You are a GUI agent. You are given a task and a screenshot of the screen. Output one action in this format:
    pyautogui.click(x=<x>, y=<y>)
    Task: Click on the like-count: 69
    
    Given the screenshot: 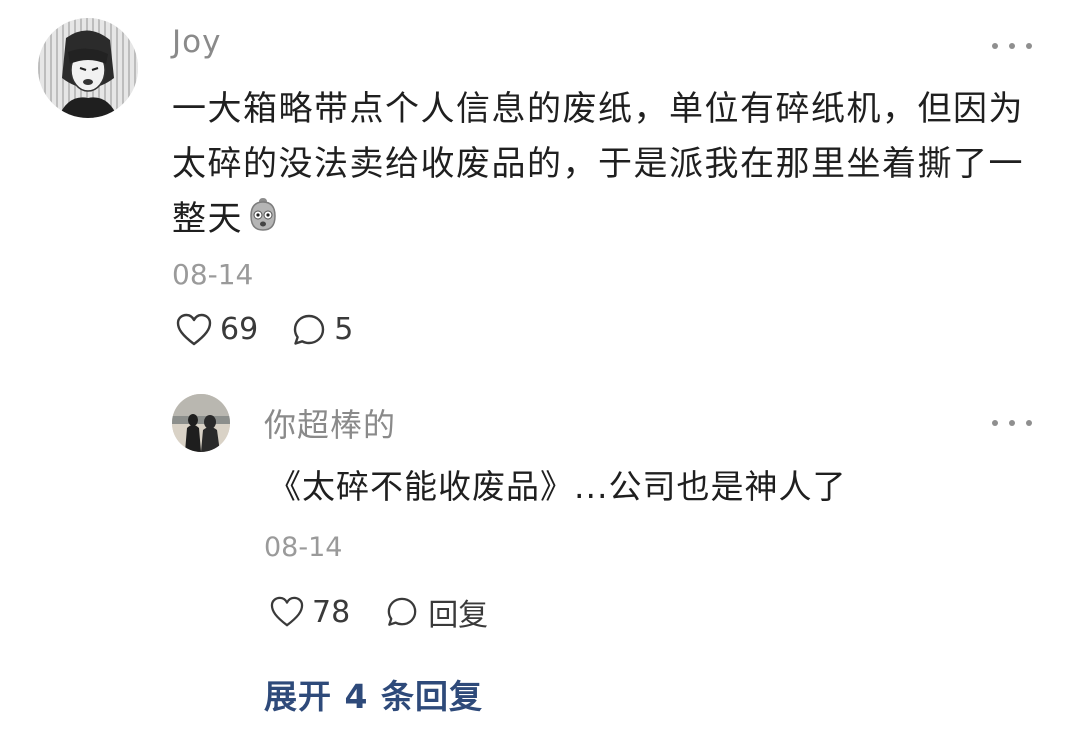 What is the action you would take?
    pyautogui.click(x=239, y=329)
    